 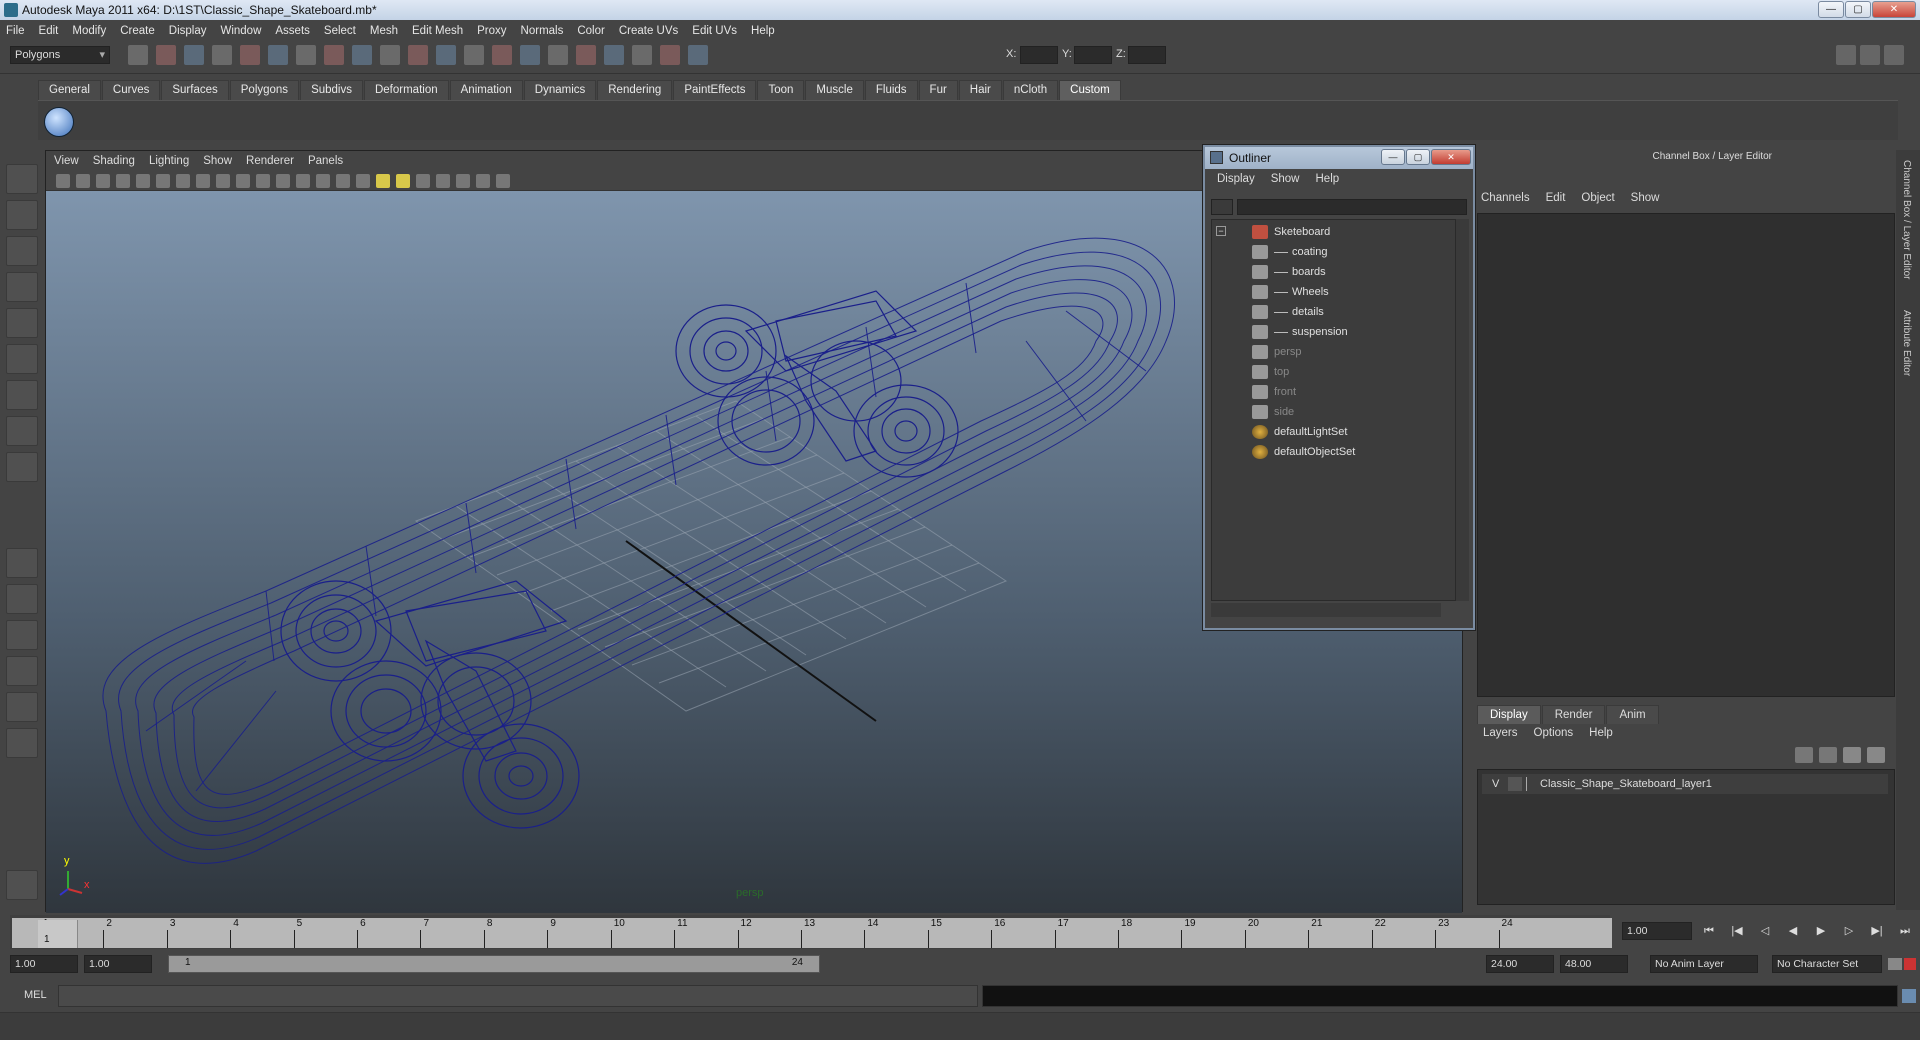 I want to click on select-component-icon, so click(x=278, y=55).